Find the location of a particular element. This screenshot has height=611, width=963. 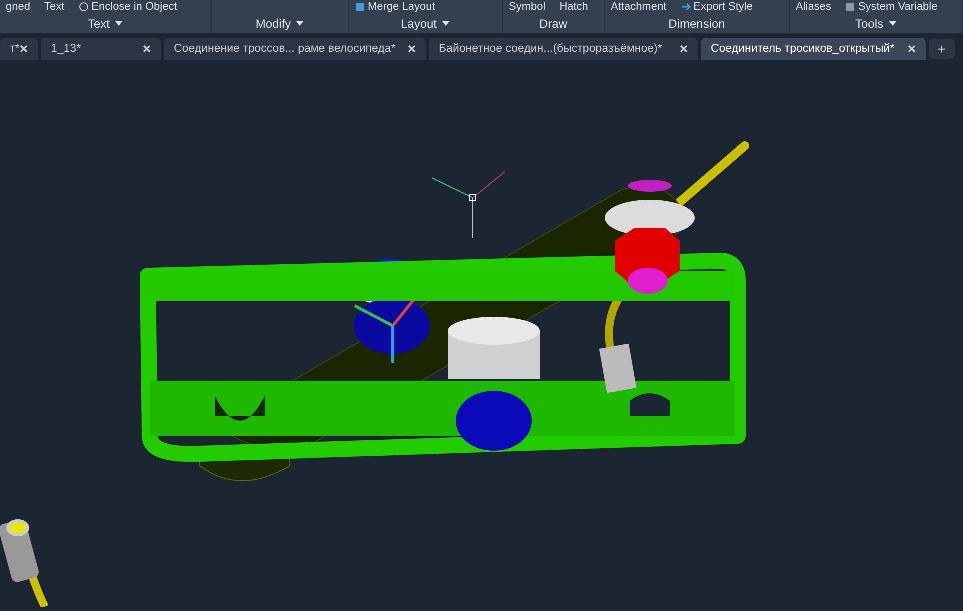

document-tab: Соединение троссов... раме велосипеда* is located at coordinates (295, 49).